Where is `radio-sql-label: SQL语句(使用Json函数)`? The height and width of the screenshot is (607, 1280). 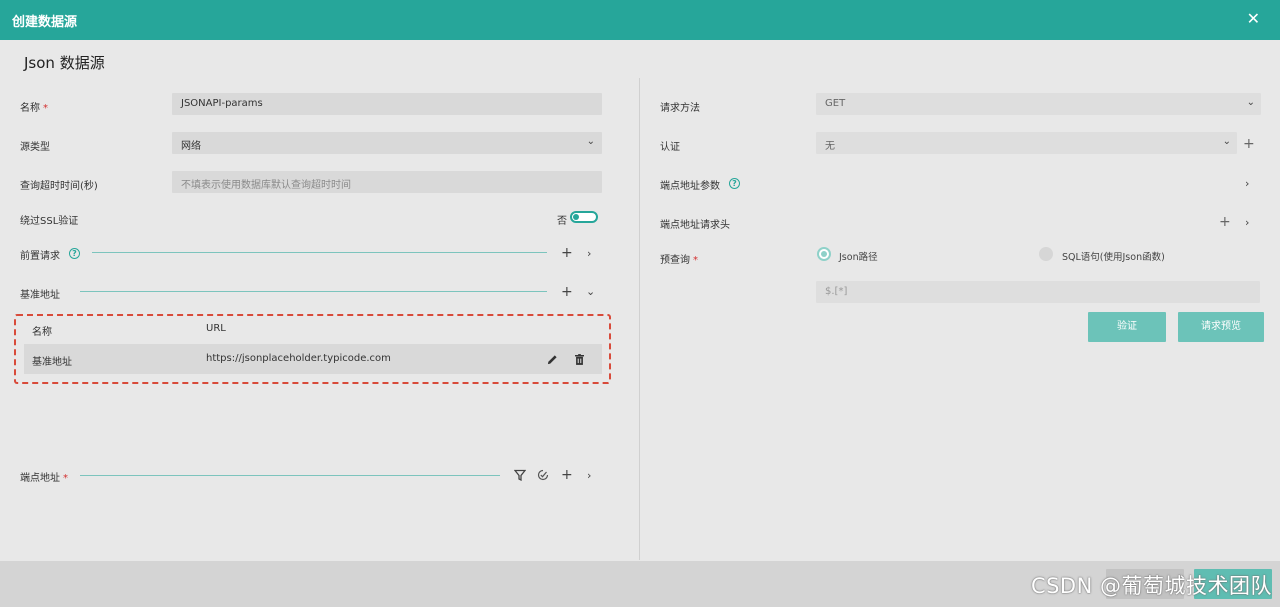 radio-sql-label: SQL语句(使用Json函数) is located at coordinates (1113, 257).